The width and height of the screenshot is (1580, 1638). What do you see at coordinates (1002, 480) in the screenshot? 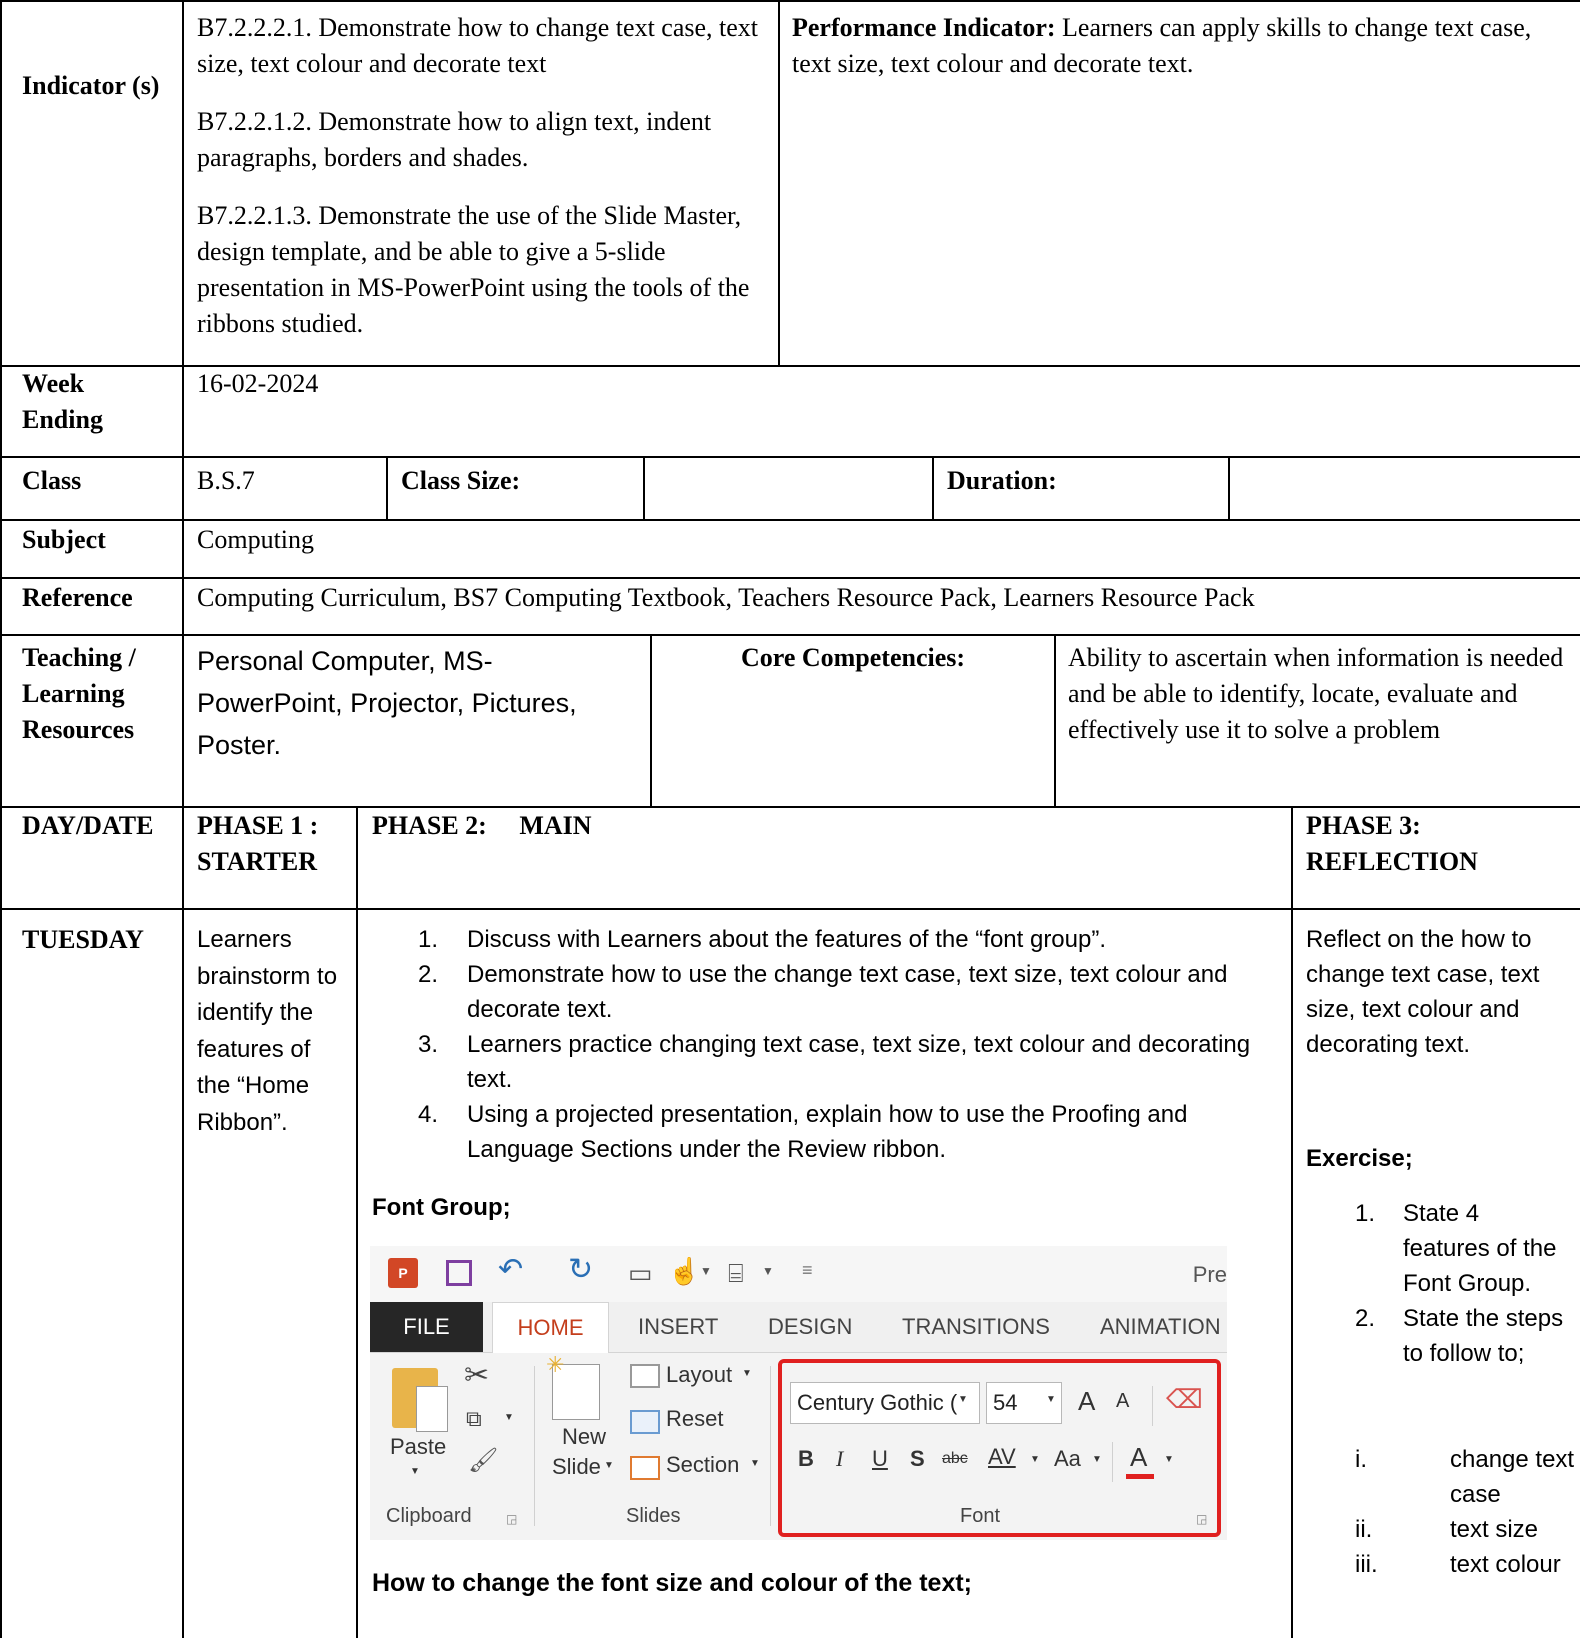
I see `duration-label: Duration:` at bounding box center [1002, 480].